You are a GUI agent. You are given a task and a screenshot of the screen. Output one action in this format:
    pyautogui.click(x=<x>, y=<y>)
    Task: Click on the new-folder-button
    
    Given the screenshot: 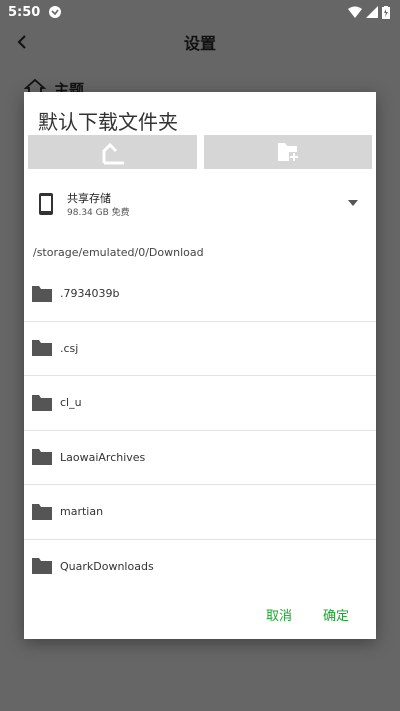 What is the action you would take?
    pyautogui.click(x=287, y=152)
    